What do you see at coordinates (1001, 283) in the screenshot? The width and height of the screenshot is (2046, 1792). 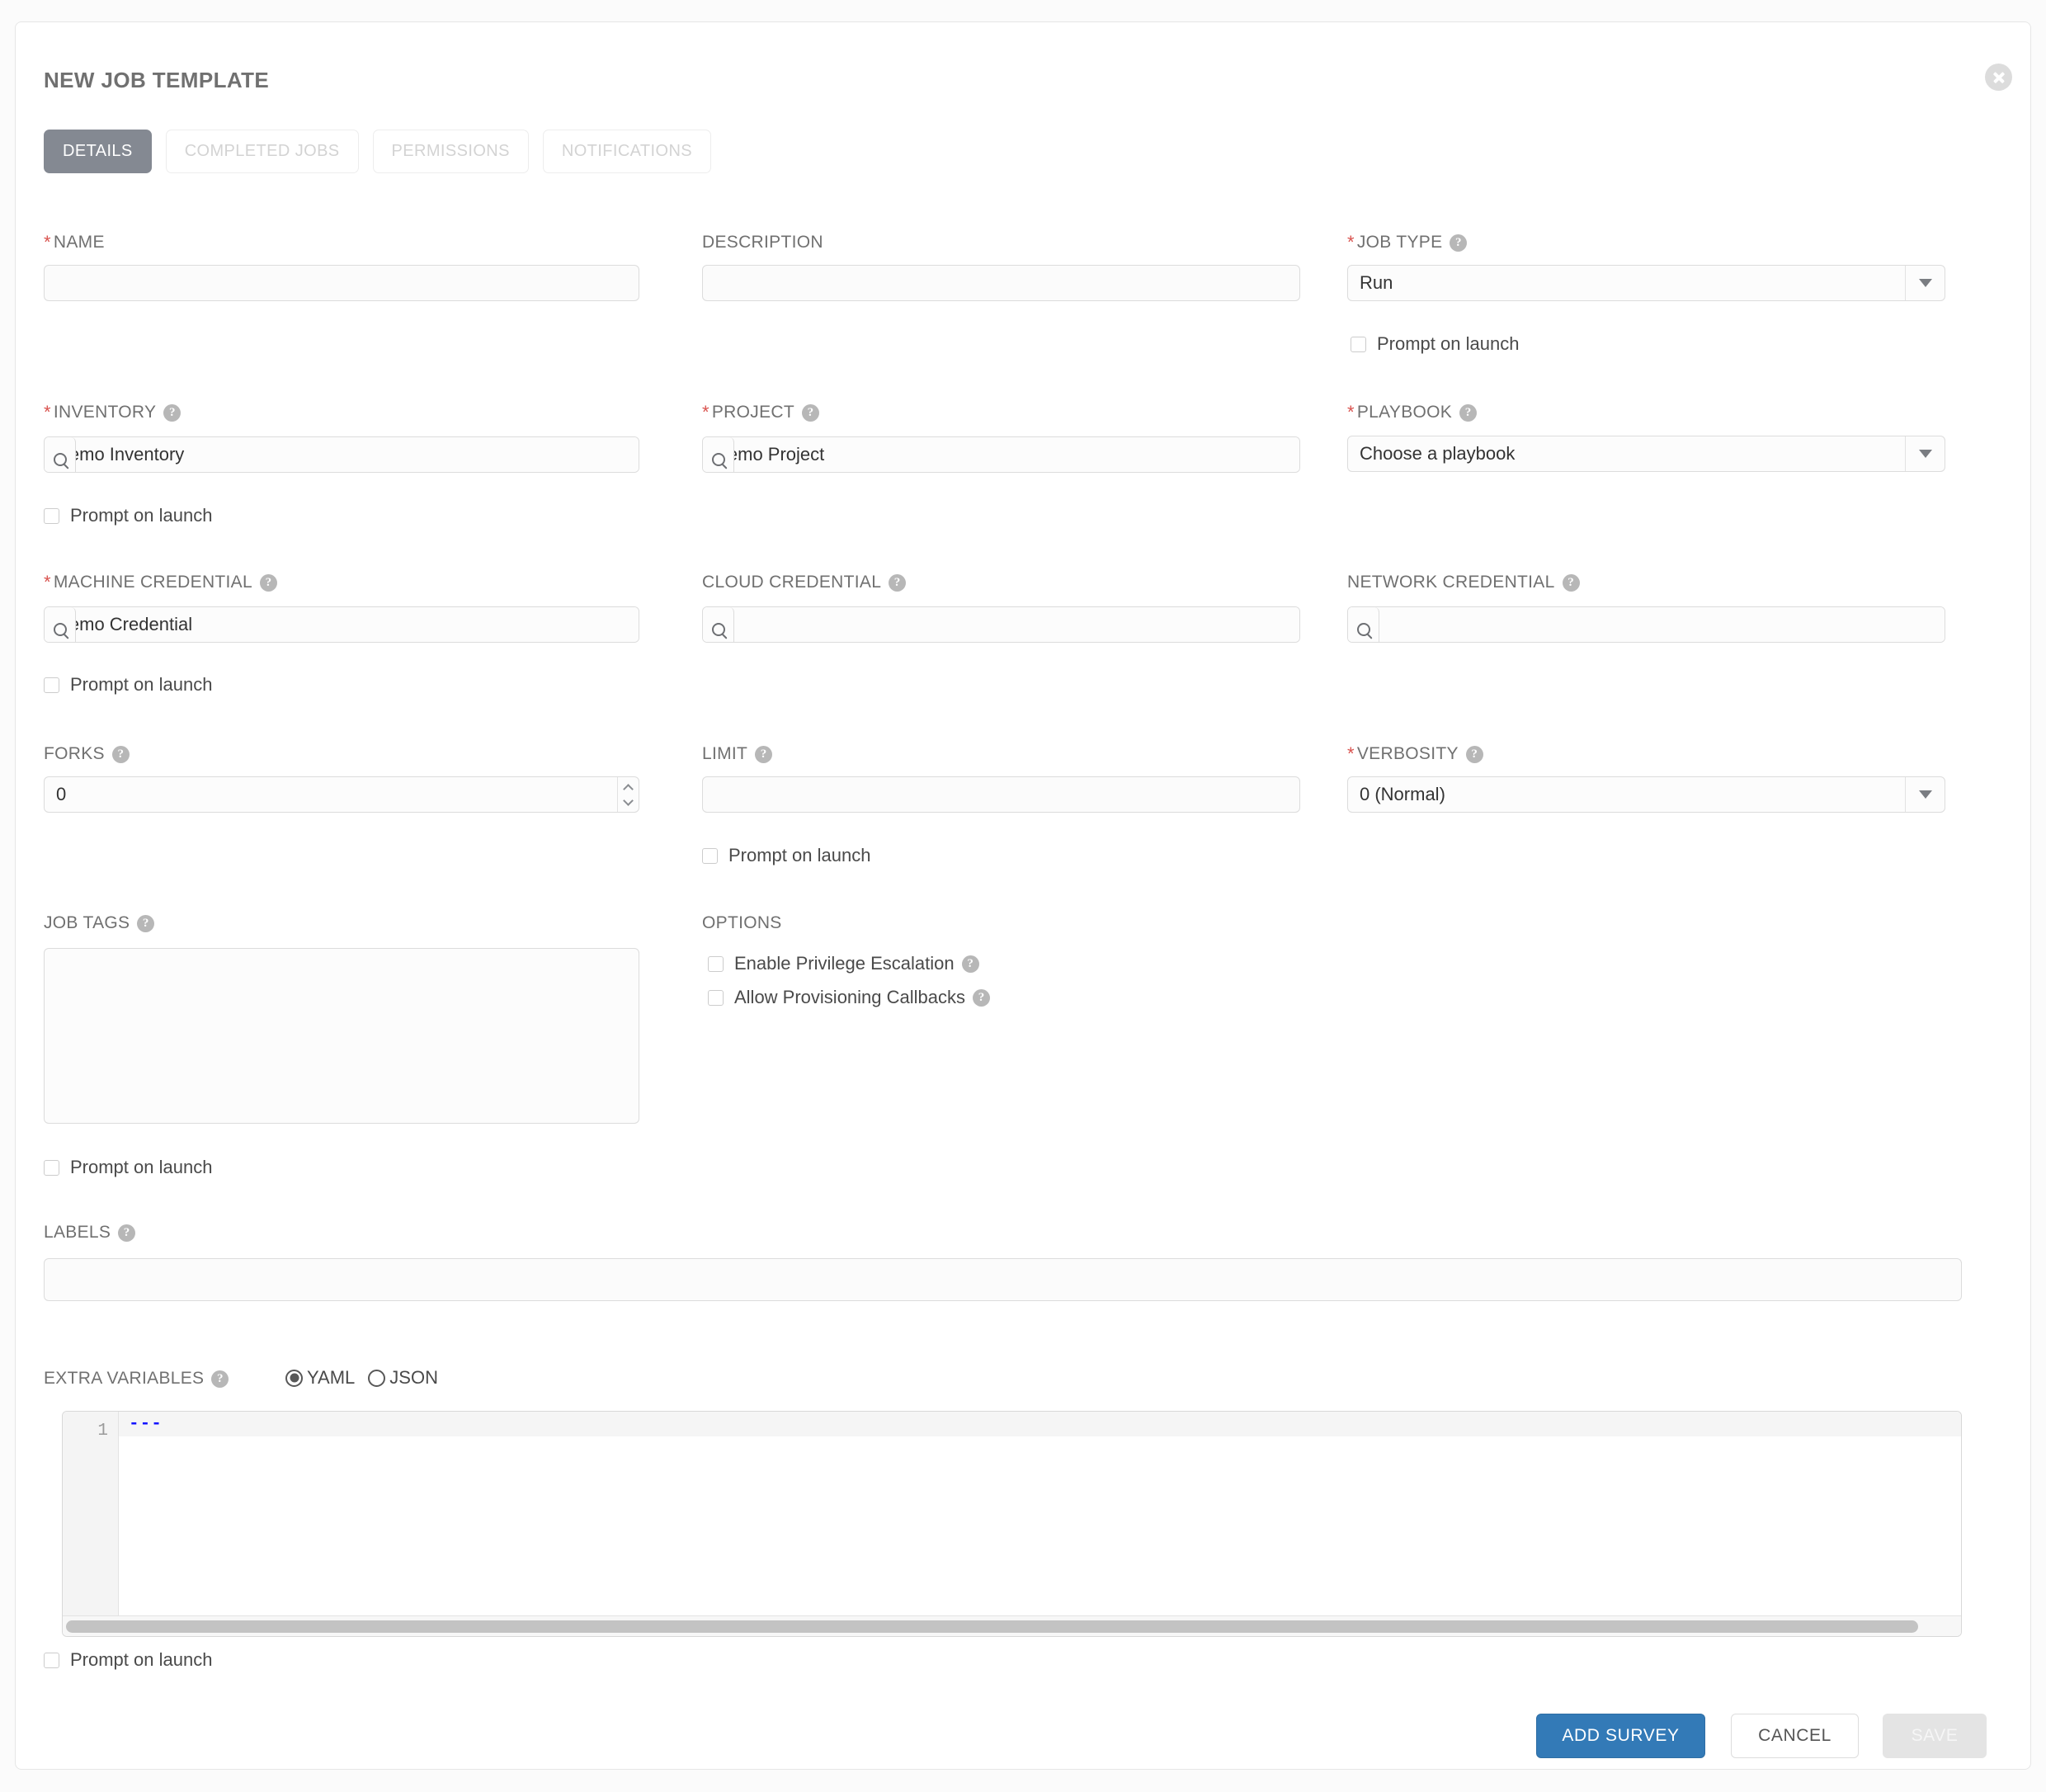 I see `description-input` at bounding box center [1001, 283].